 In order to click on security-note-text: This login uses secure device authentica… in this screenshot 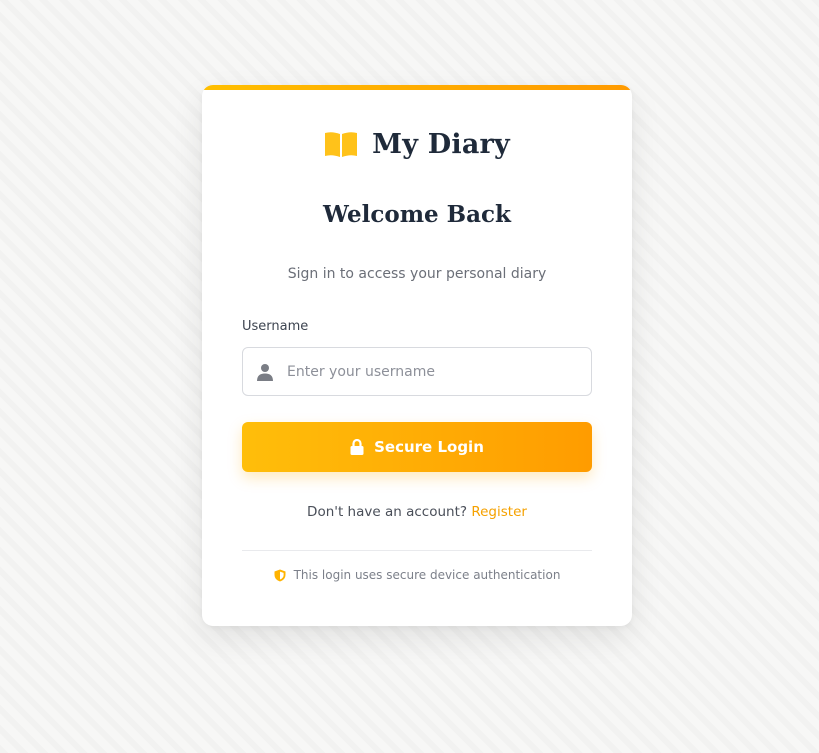, I will do `click(427, 575)`.